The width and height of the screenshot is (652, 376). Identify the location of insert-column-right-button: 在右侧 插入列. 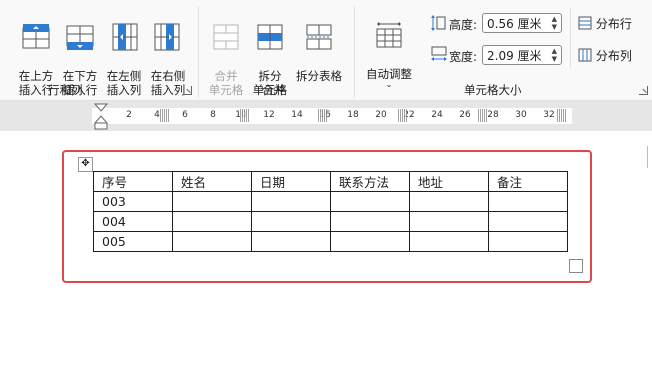
(168, 52).